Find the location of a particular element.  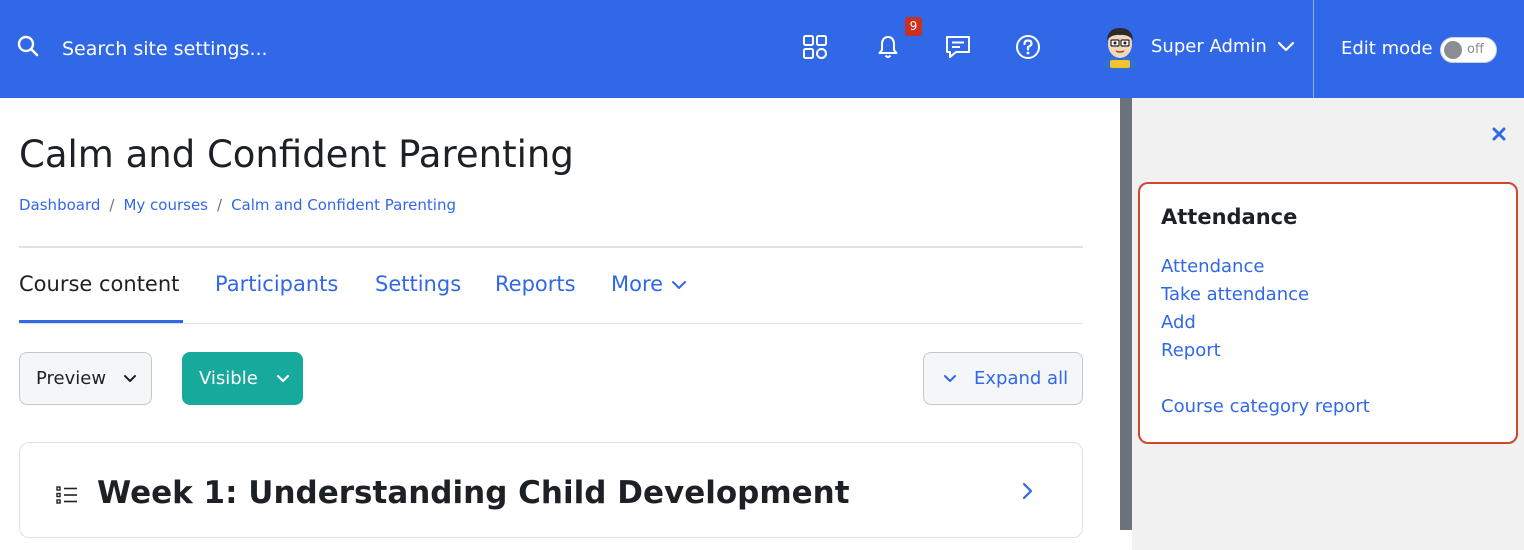

page-title: Calm and Confident Parenting is located at coordinates (296, 154).